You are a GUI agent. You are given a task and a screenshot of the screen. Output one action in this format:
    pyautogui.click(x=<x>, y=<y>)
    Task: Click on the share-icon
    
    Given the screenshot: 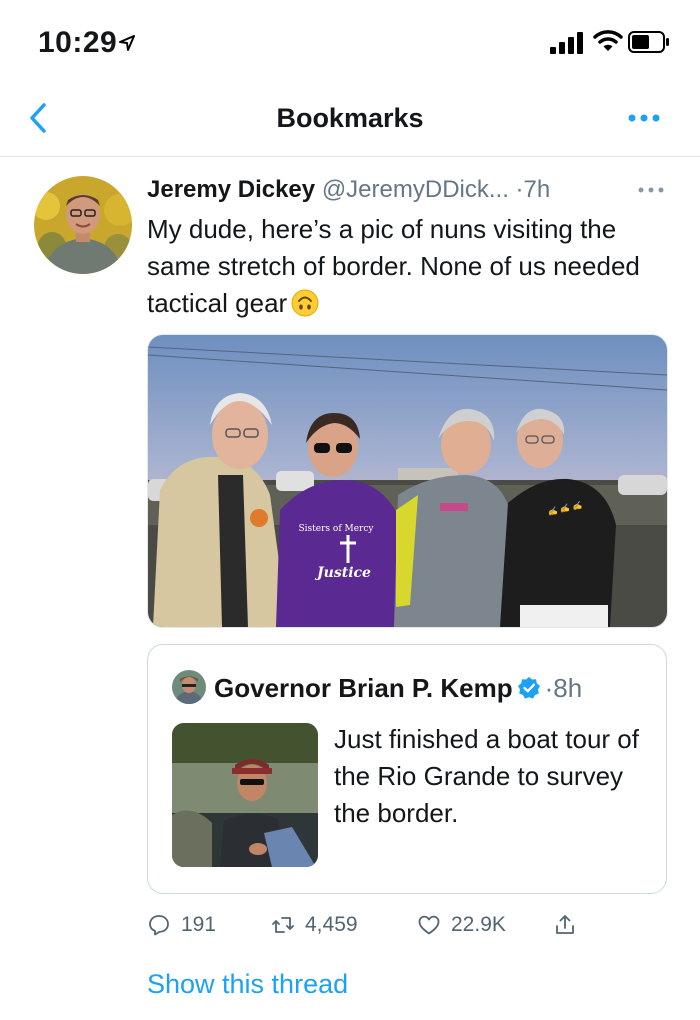 What is the action you would take?
    pyautogui.click(x=565, y=924)
    